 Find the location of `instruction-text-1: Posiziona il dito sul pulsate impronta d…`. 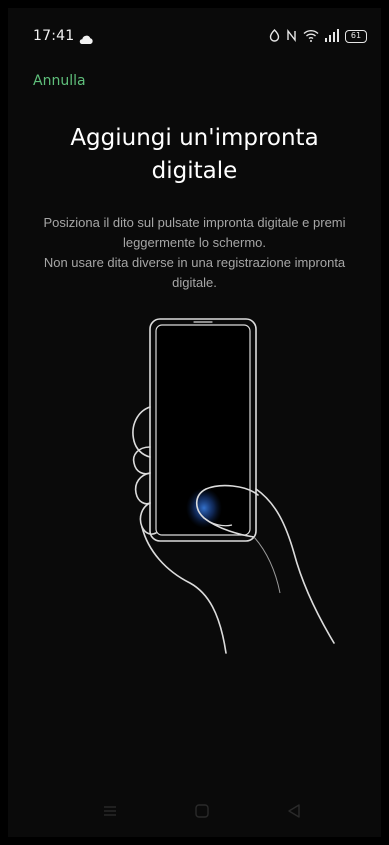

instruction-text-1: Posiziona il dito sul pulsate impronta d… is located at coordinates (194, 232).